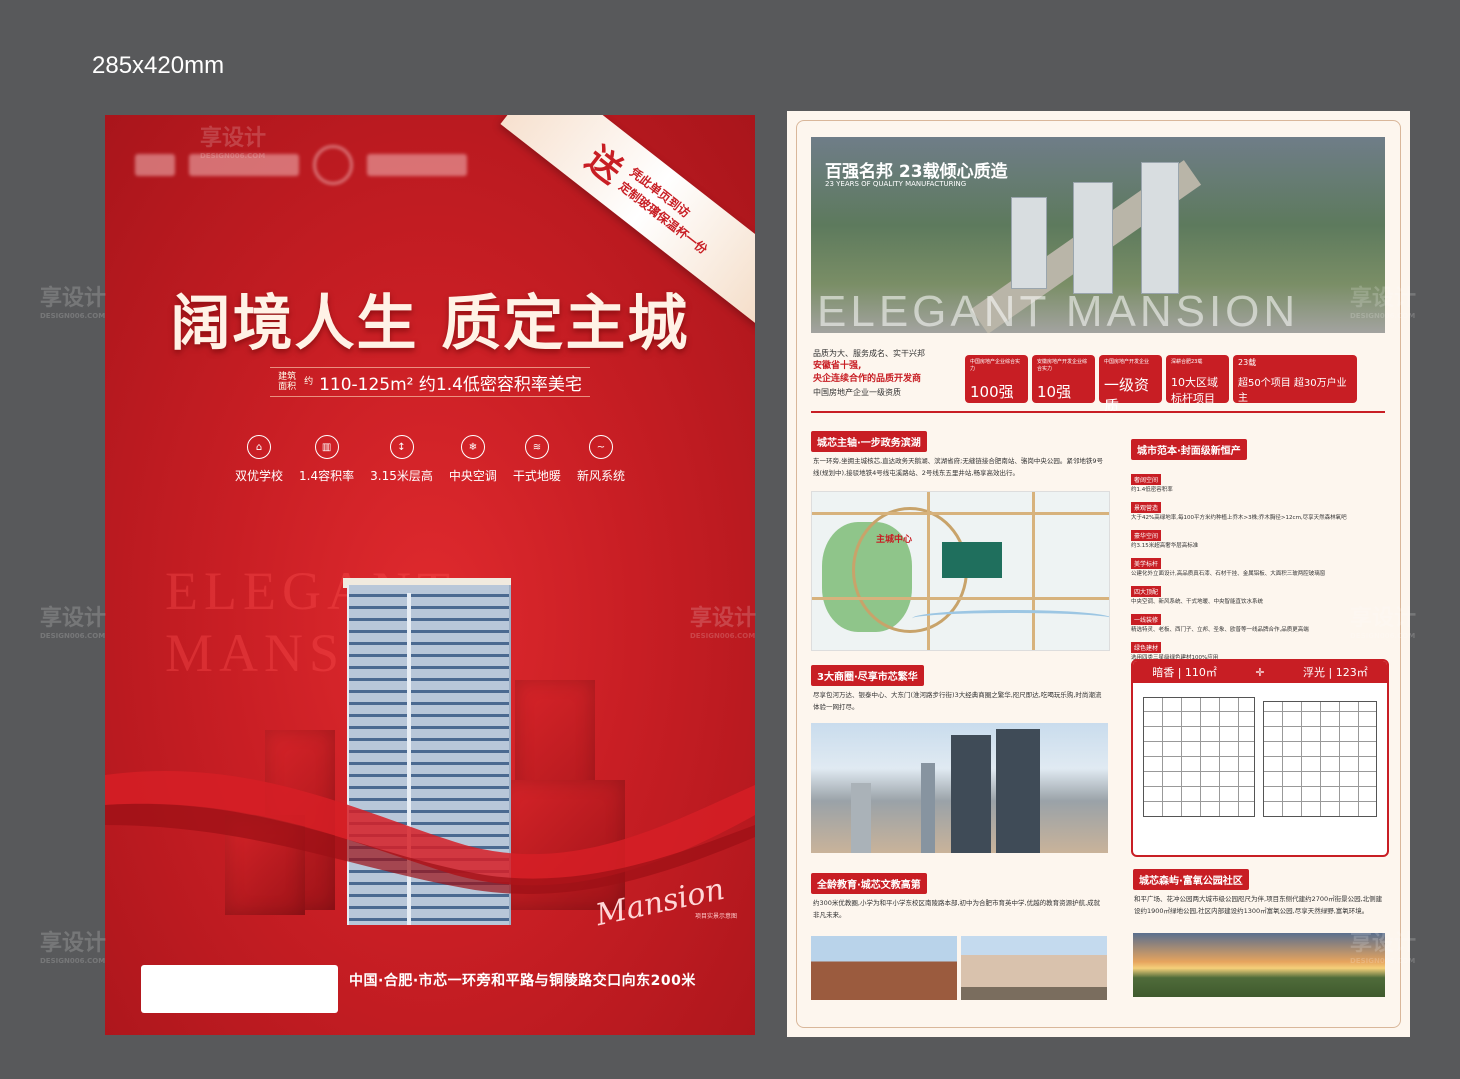  Describe the element at coordinates (1258, 537) in the screenshot. I see `feature-entry: 豪华空间 约3.15米超高奢华层高标准` at that location.